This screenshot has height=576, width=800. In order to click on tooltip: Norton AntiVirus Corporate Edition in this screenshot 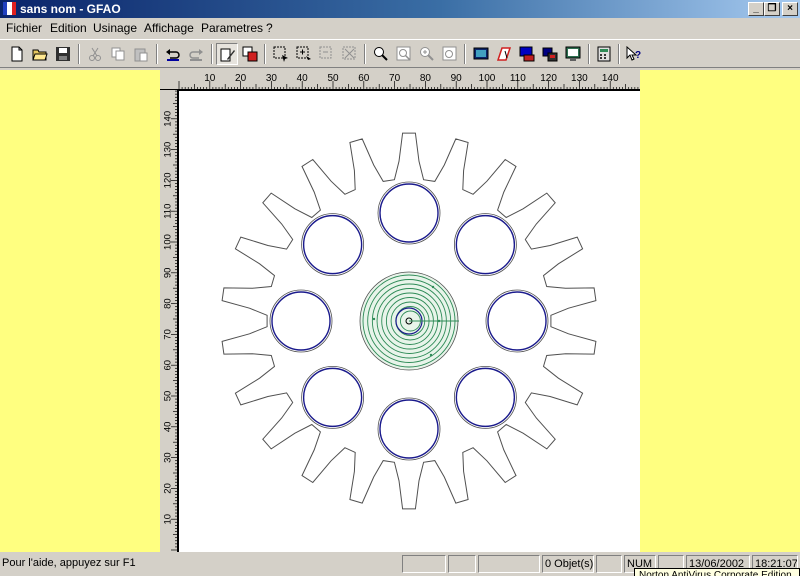, I will do `click(717, 572)`.